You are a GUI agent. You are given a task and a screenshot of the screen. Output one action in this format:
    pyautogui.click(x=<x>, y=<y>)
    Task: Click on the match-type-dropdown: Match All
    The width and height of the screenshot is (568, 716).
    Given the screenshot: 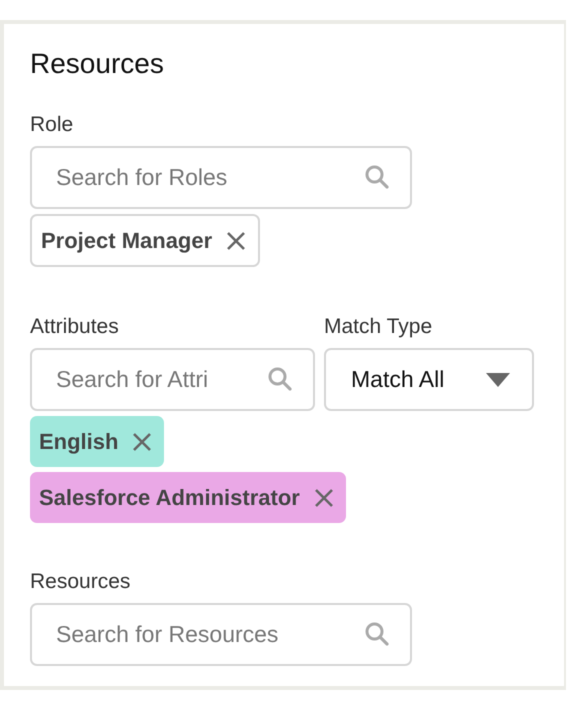 What is the action you would take?
    pyautogui.click(x=429, y=379)
    